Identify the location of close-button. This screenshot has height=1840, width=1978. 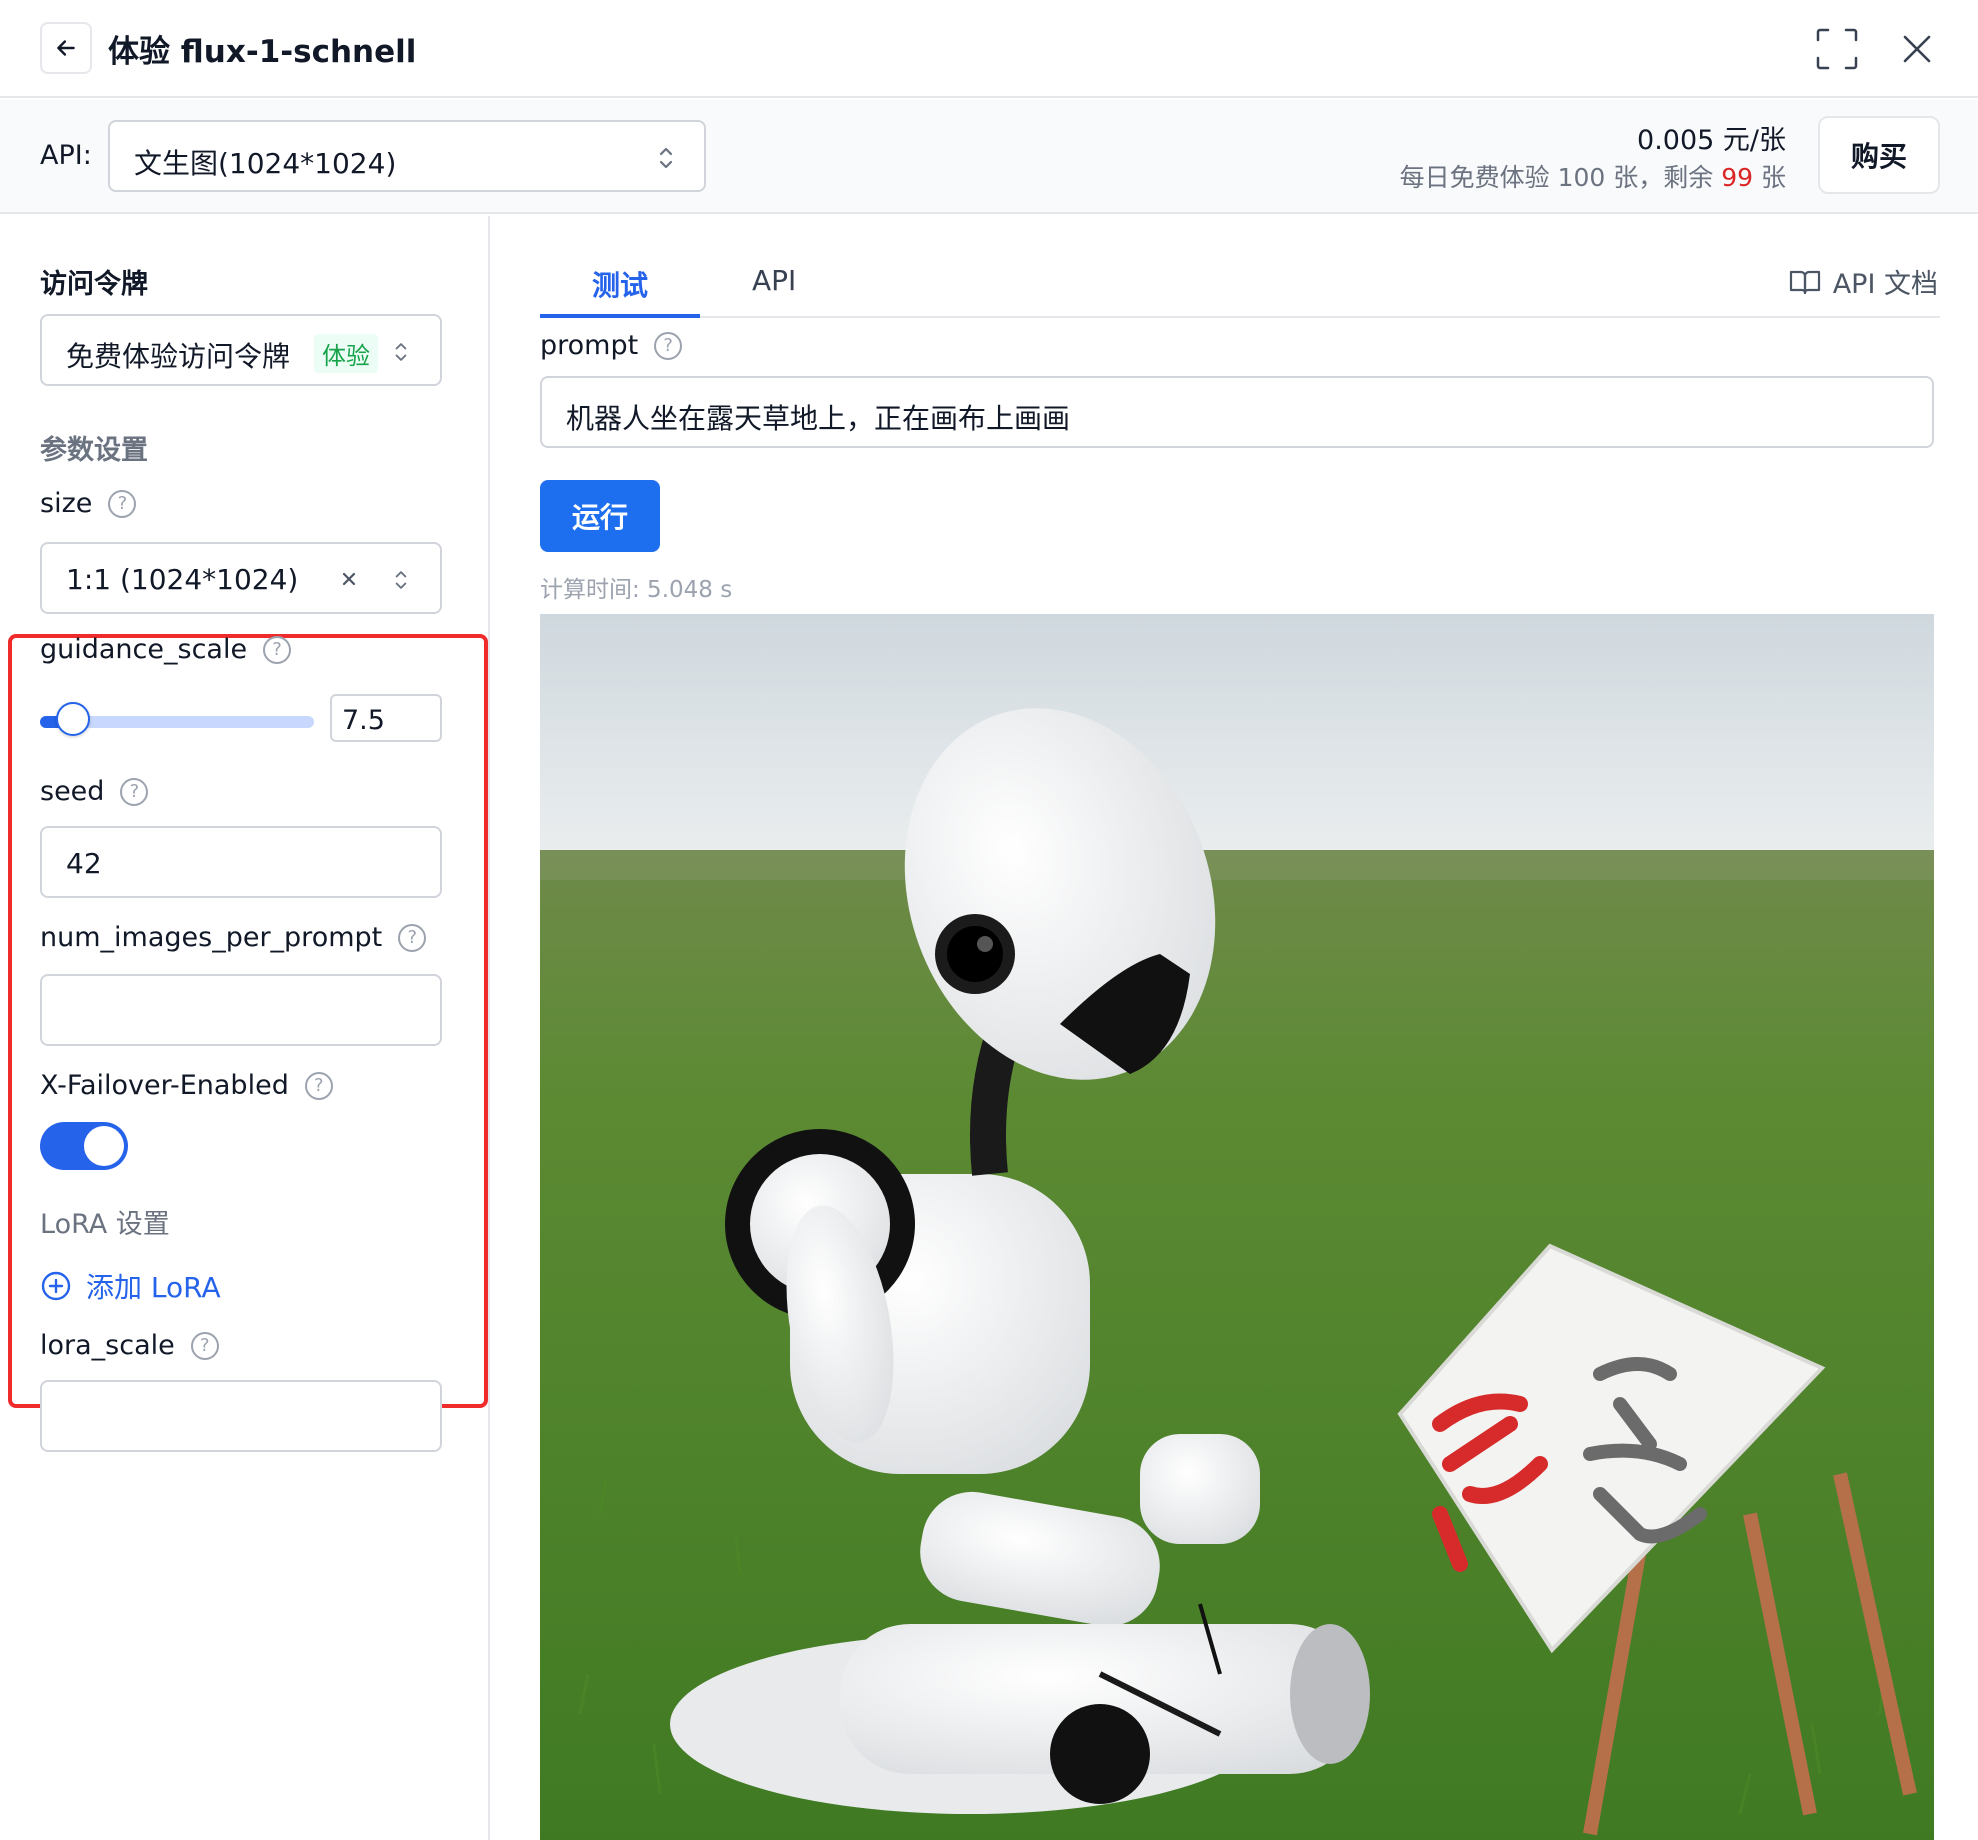
(1917, 49).